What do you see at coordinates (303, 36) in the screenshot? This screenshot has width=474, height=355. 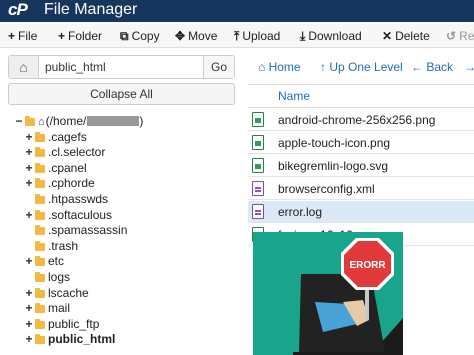 I see `download-icon: ⤓` at bounding box center [303, 36].